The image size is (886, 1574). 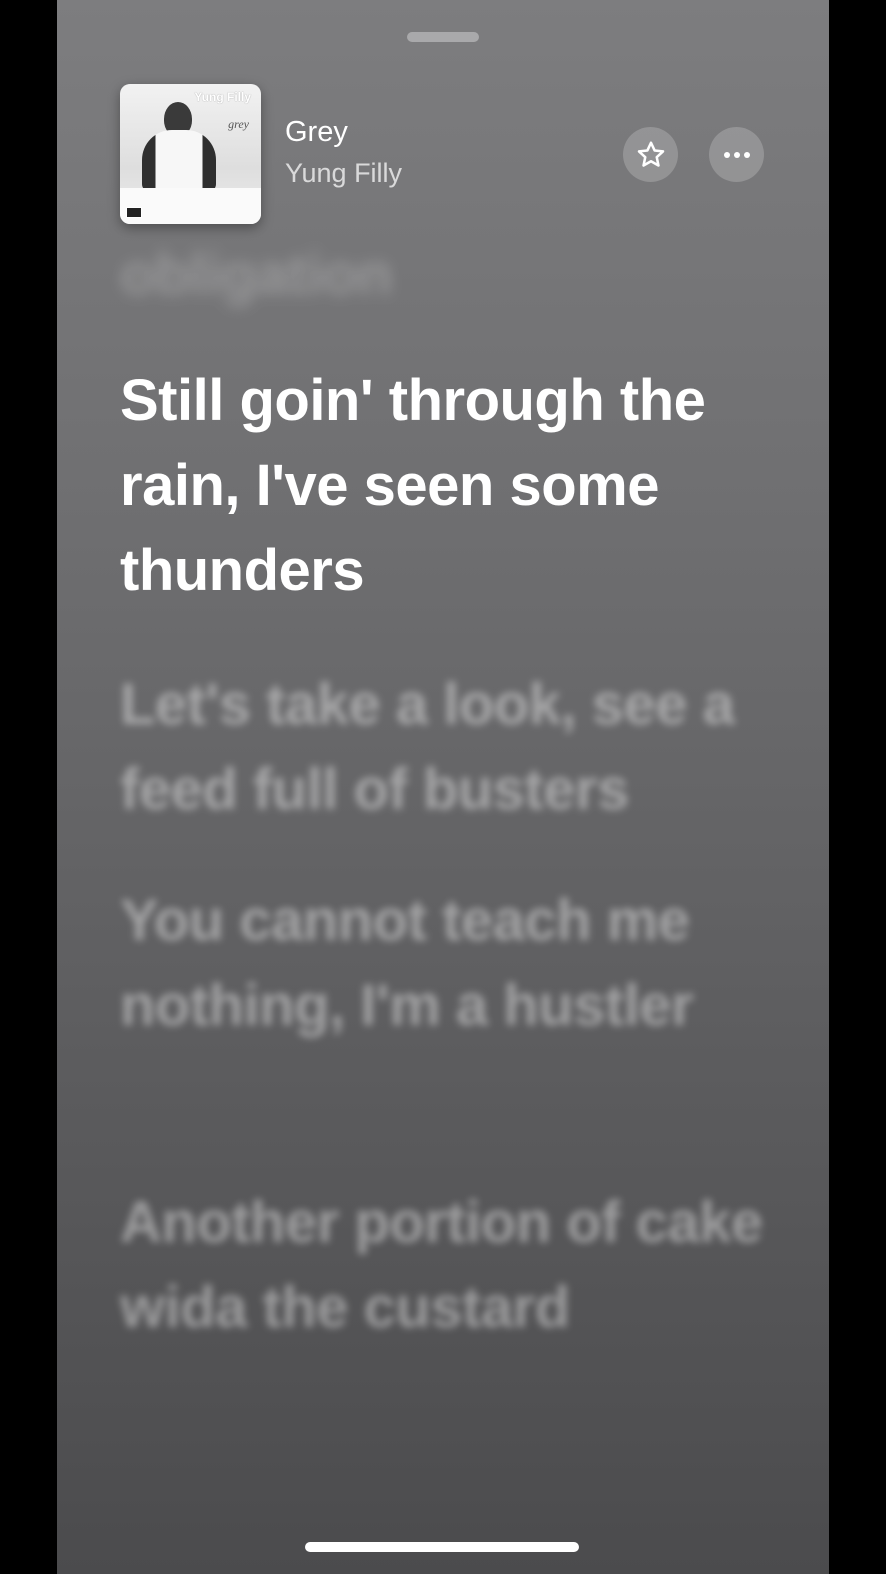 What do you see at coordinates (238, 124) in the screenshot?
I see `artwork-album-text: grey` at bounding box center [238, 124].